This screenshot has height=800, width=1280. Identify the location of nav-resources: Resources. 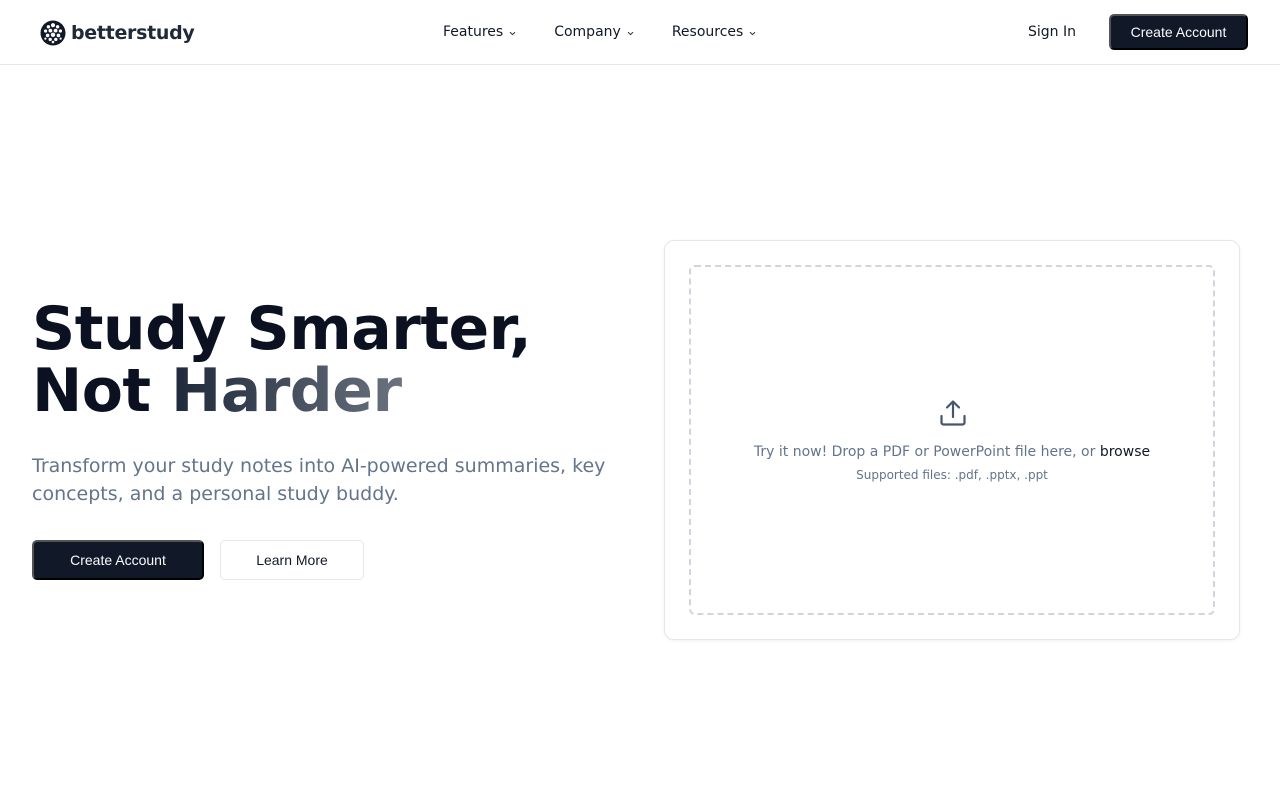
(715, 32).